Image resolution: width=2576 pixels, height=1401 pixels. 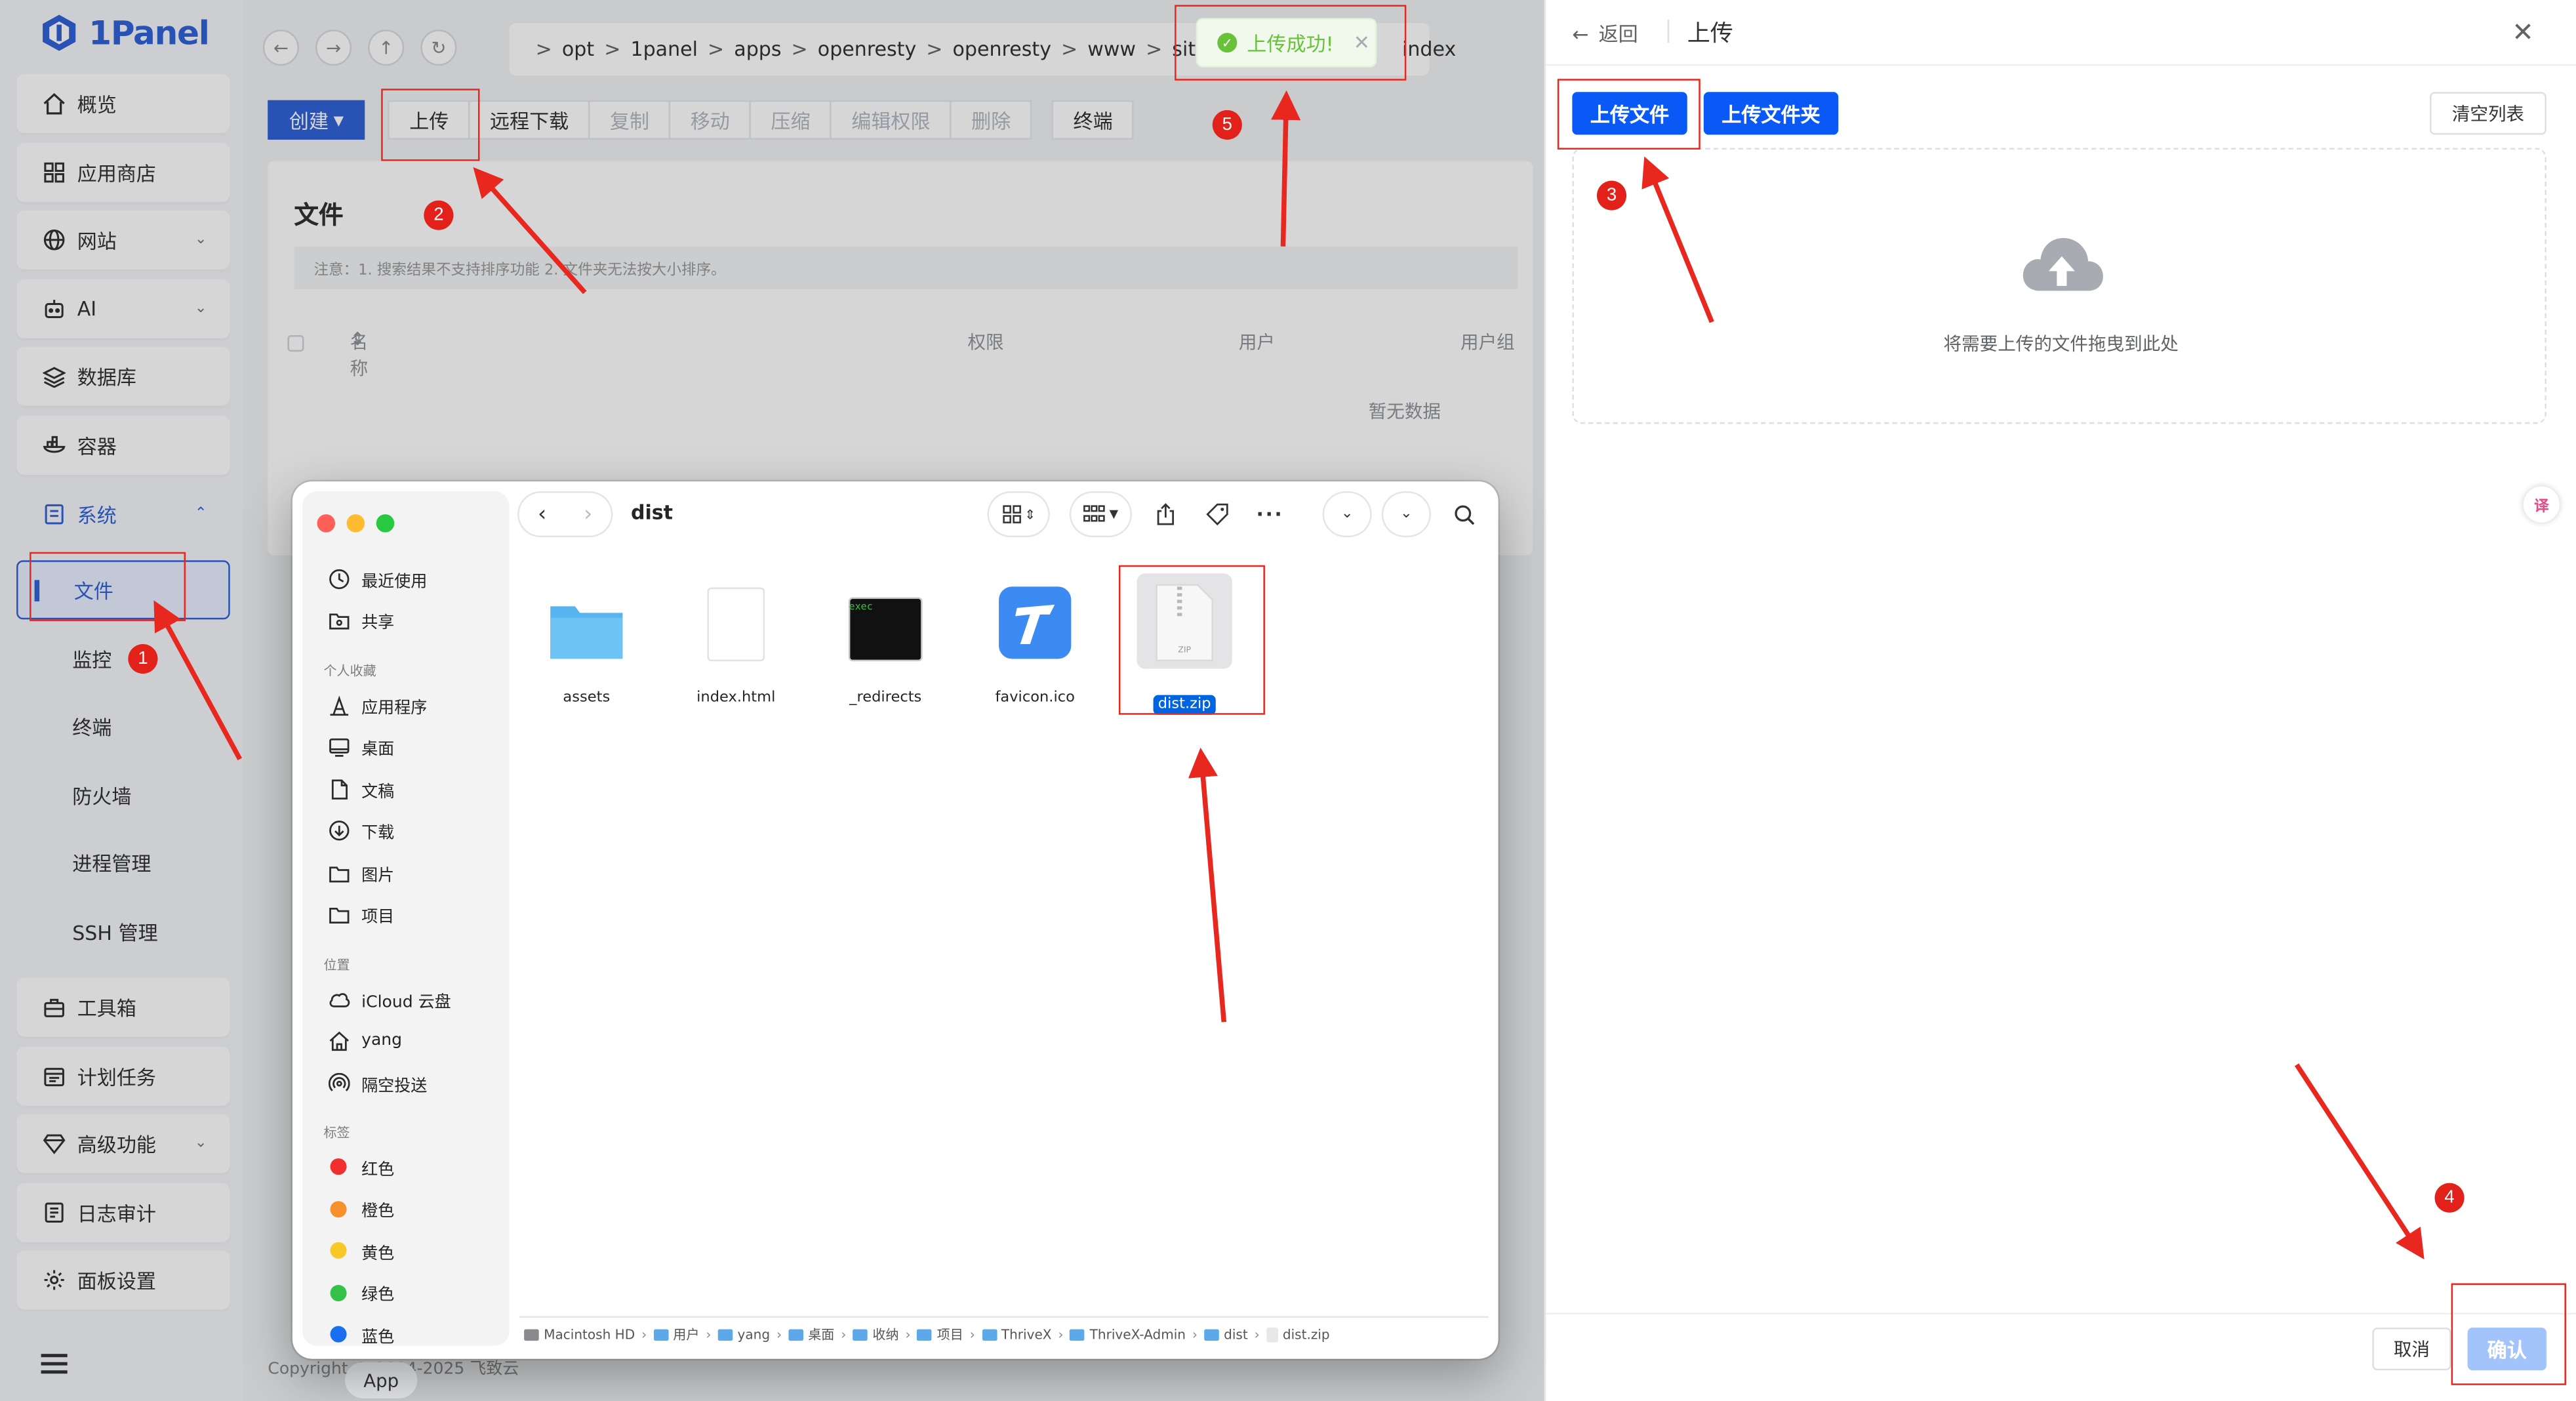 I want to click on download-icon, so click(x=339, y=831).